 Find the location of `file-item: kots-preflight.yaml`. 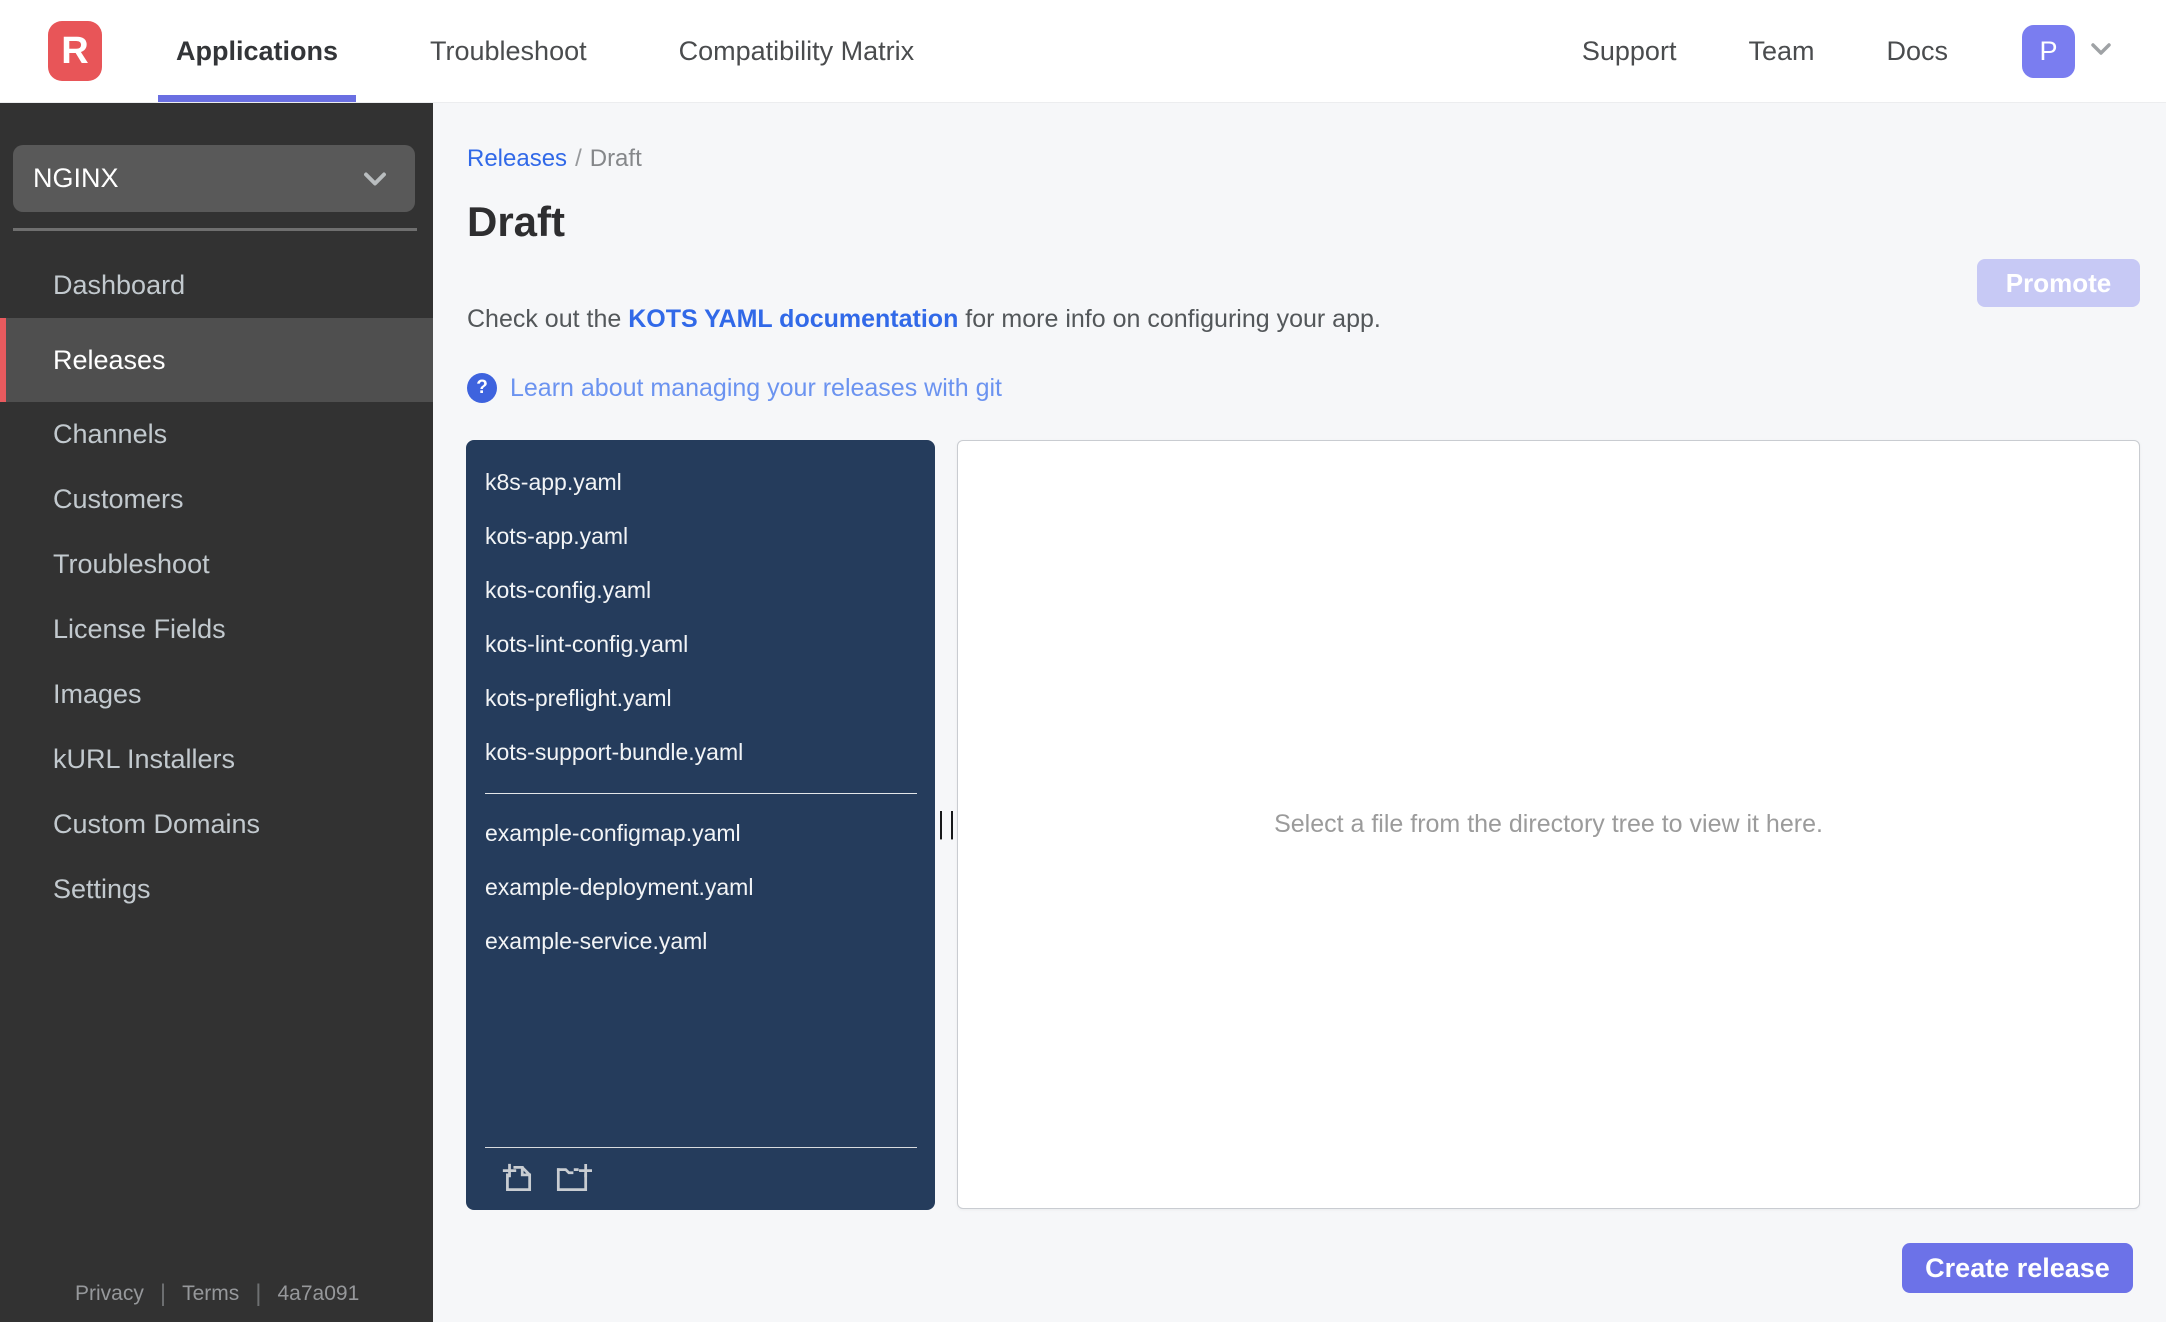

file-item: kots-preflight.yaml is located at coordinates (700, 698).